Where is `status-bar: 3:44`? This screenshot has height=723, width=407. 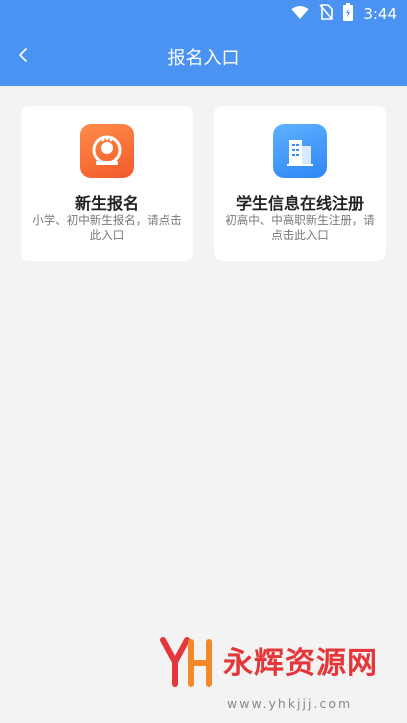 status-bar: 3:44 is located at coordinates (203, 14).